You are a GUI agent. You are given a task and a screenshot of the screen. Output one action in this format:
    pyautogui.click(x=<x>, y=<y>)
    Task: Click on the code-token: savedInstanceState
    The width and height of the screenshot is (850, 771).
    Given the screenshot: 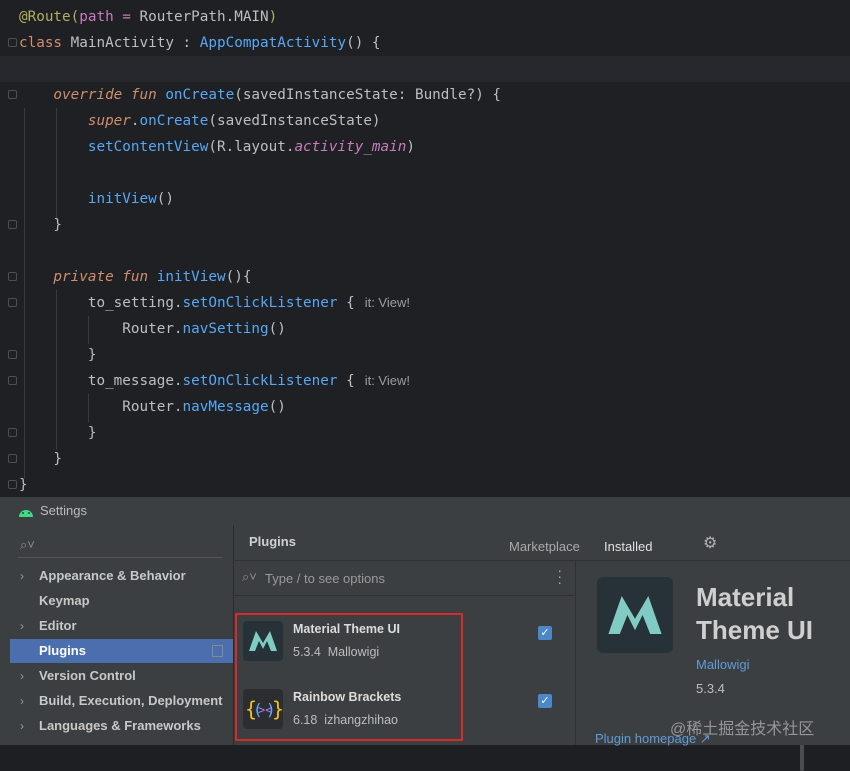 What is the action you would take?
    pyautogui.click(x=320, y=95)
    